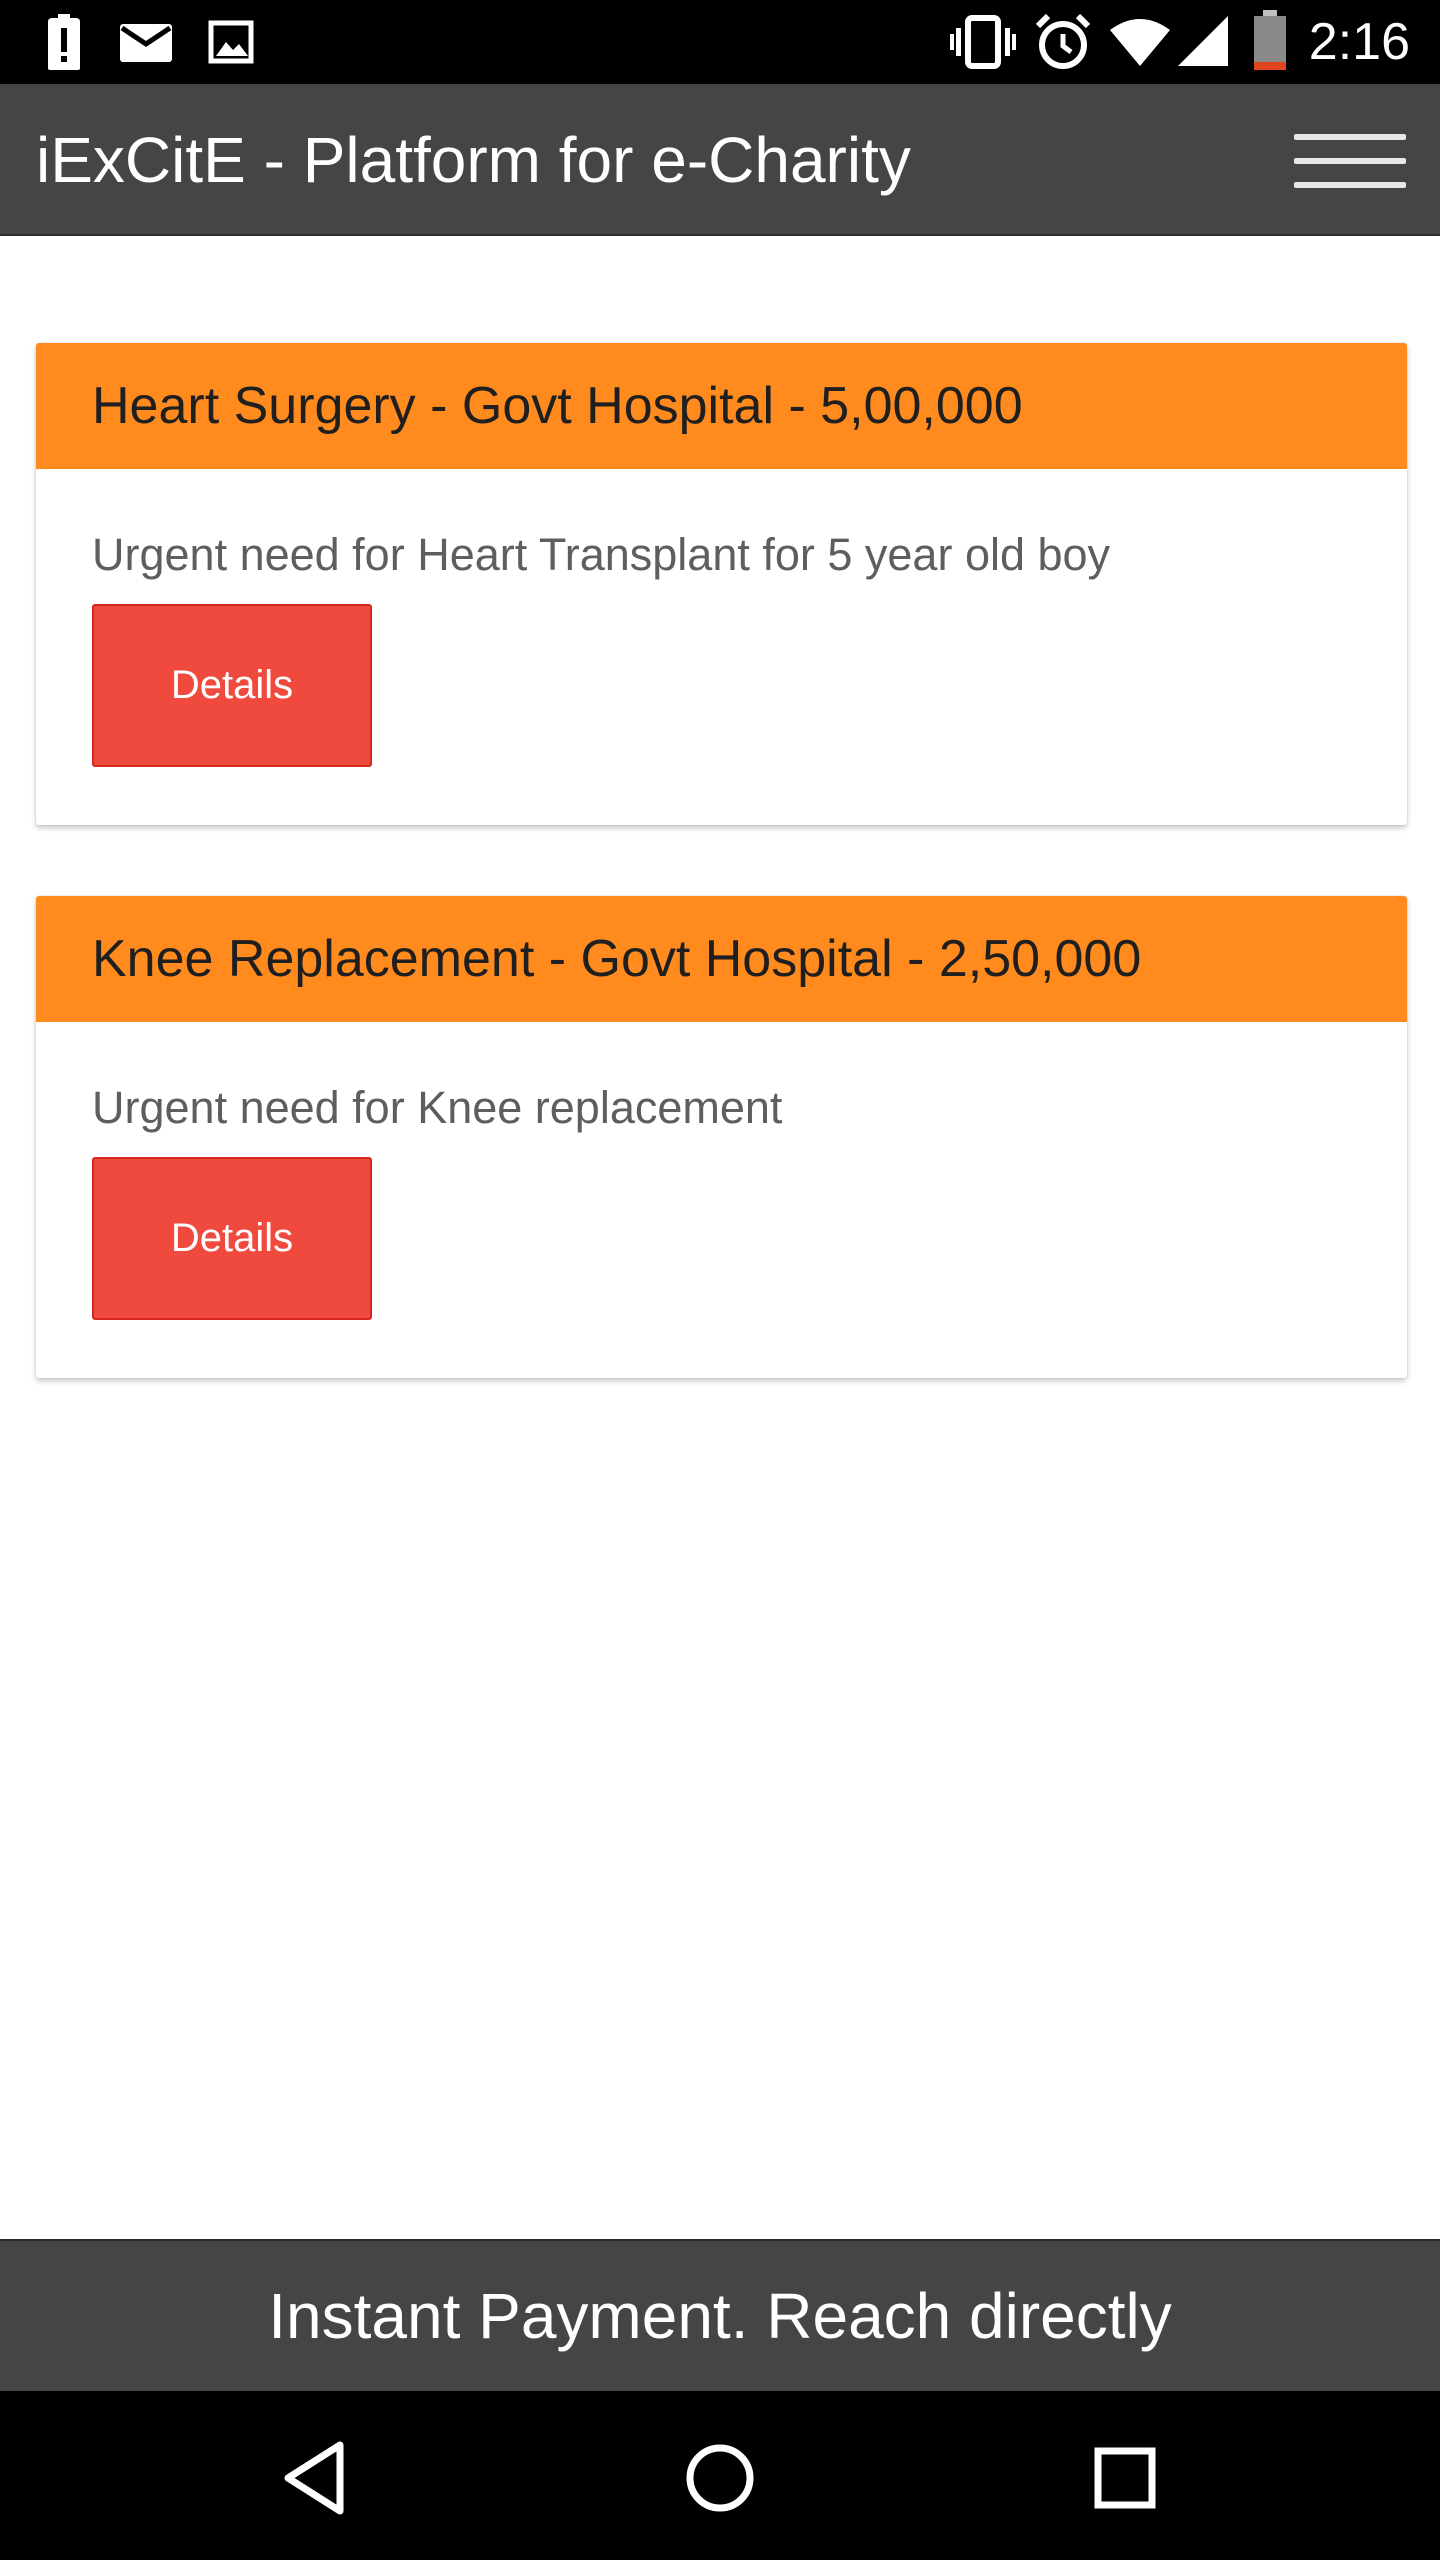  I want to click on alert-icon, so click(64, 42).